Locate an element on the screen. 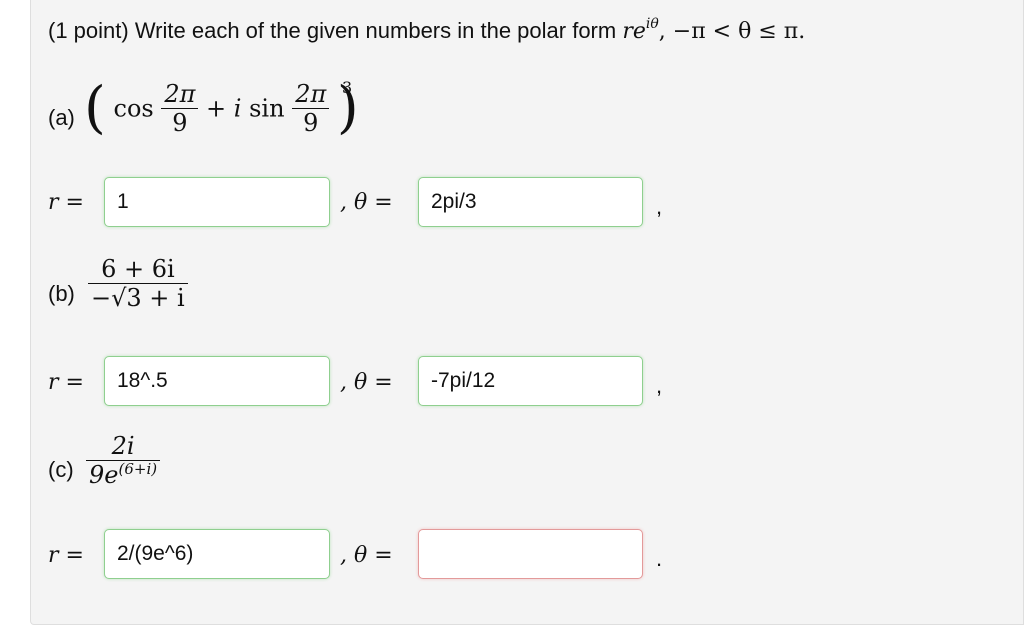 Image resolution: width=1024 pixels, height=627 pixels. part-c-fraction: 2i 9e(6+i) is located at coordinates (123, 460).